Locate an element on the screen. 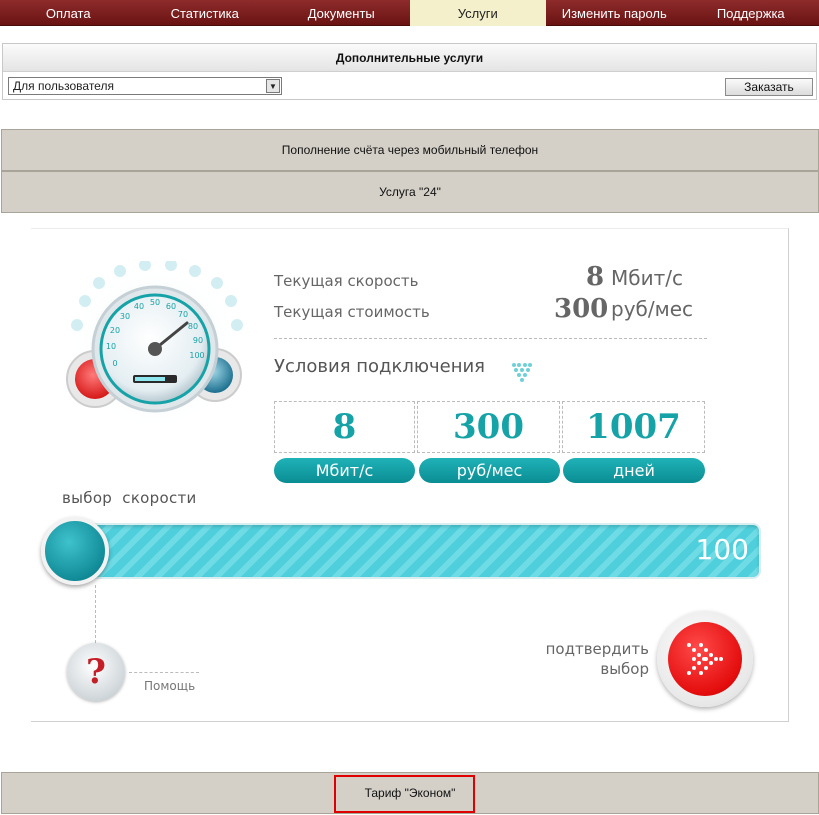 The width and height of the screenshot is (819, 815). user-service-select: Для пользователя ▼ is located at coordinates (145, 86).